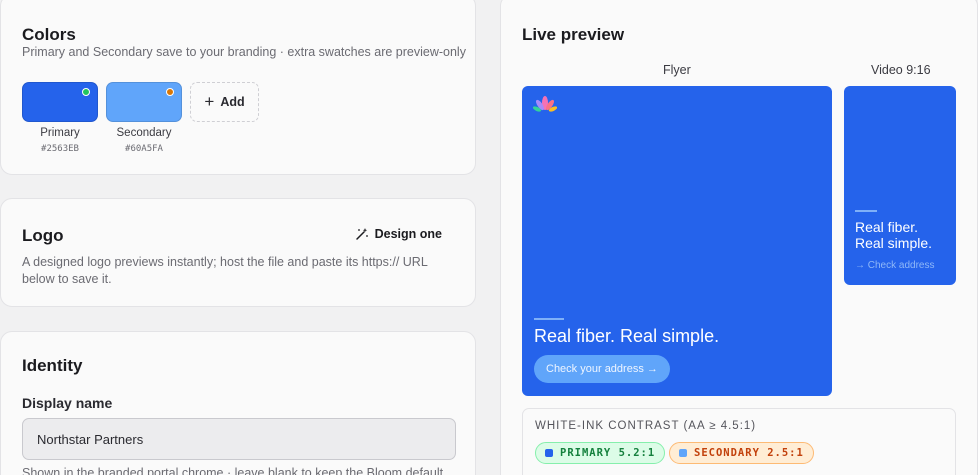  Describe the element at coordinates (602, 369) in the screenshot. I see `flyer-cta: Check your address →` at that location.